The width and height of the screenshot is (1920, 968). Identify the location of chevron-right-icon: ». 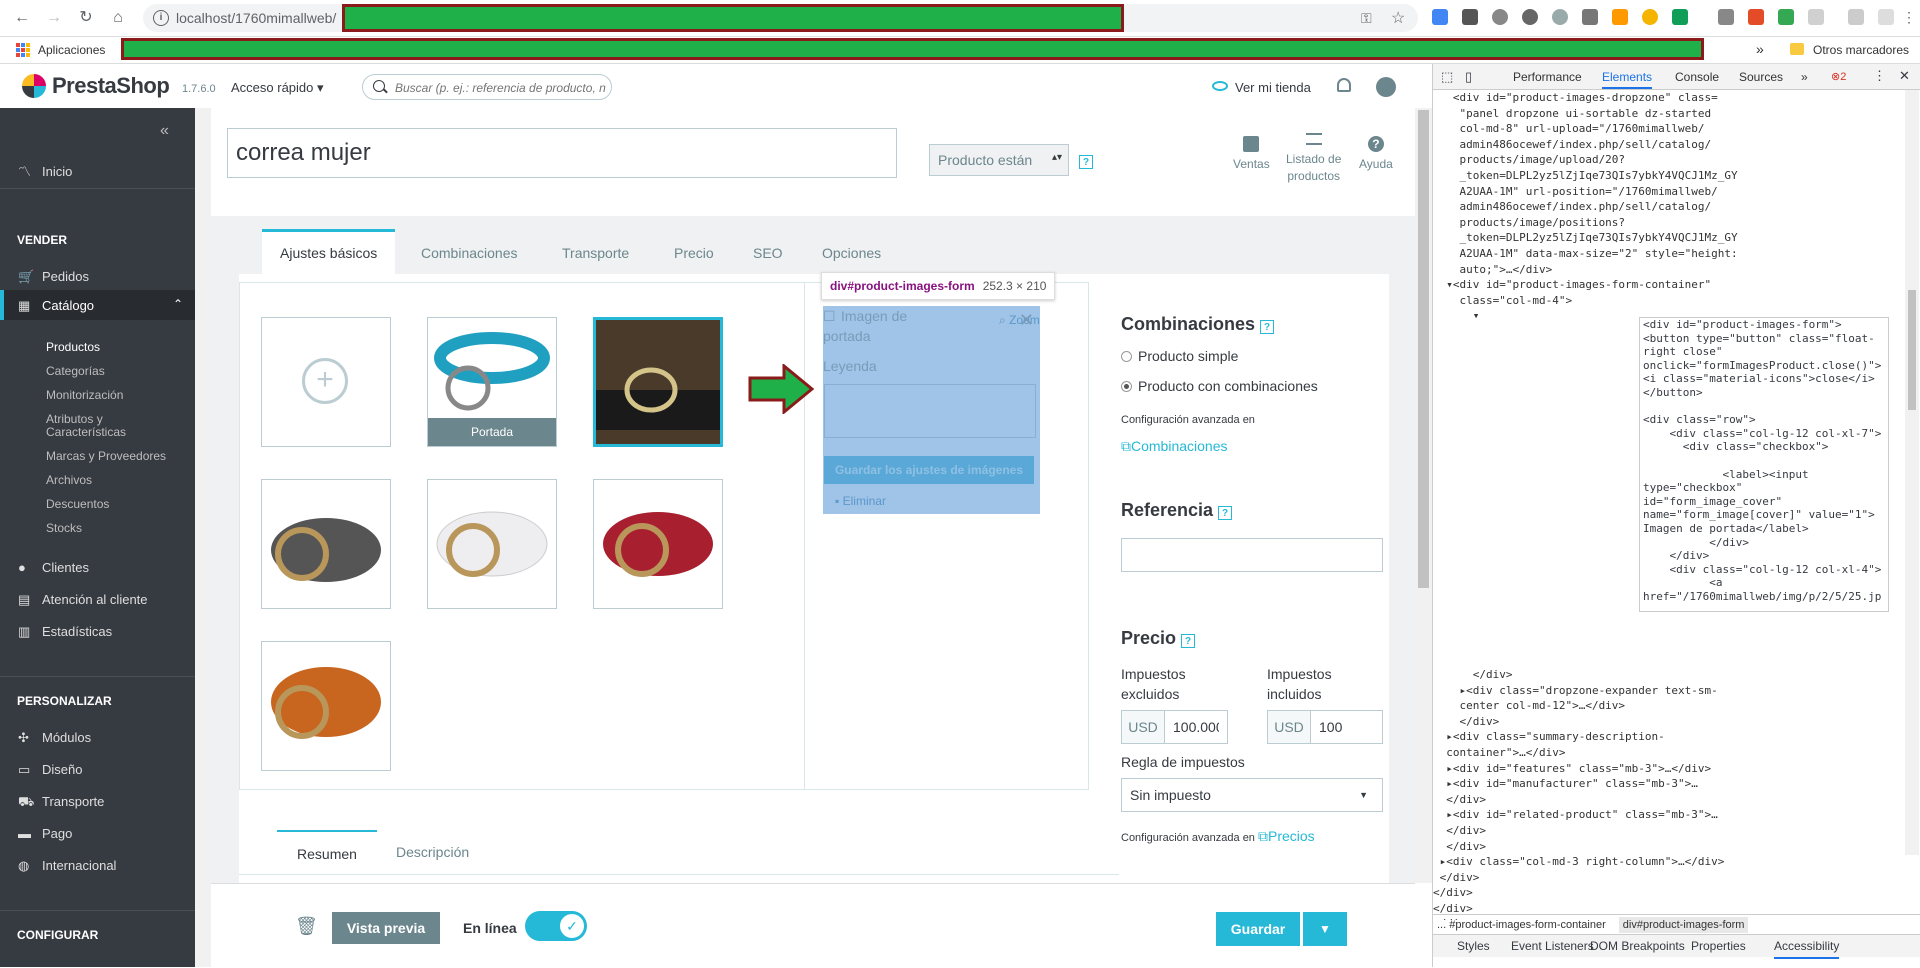
(1760, 49).